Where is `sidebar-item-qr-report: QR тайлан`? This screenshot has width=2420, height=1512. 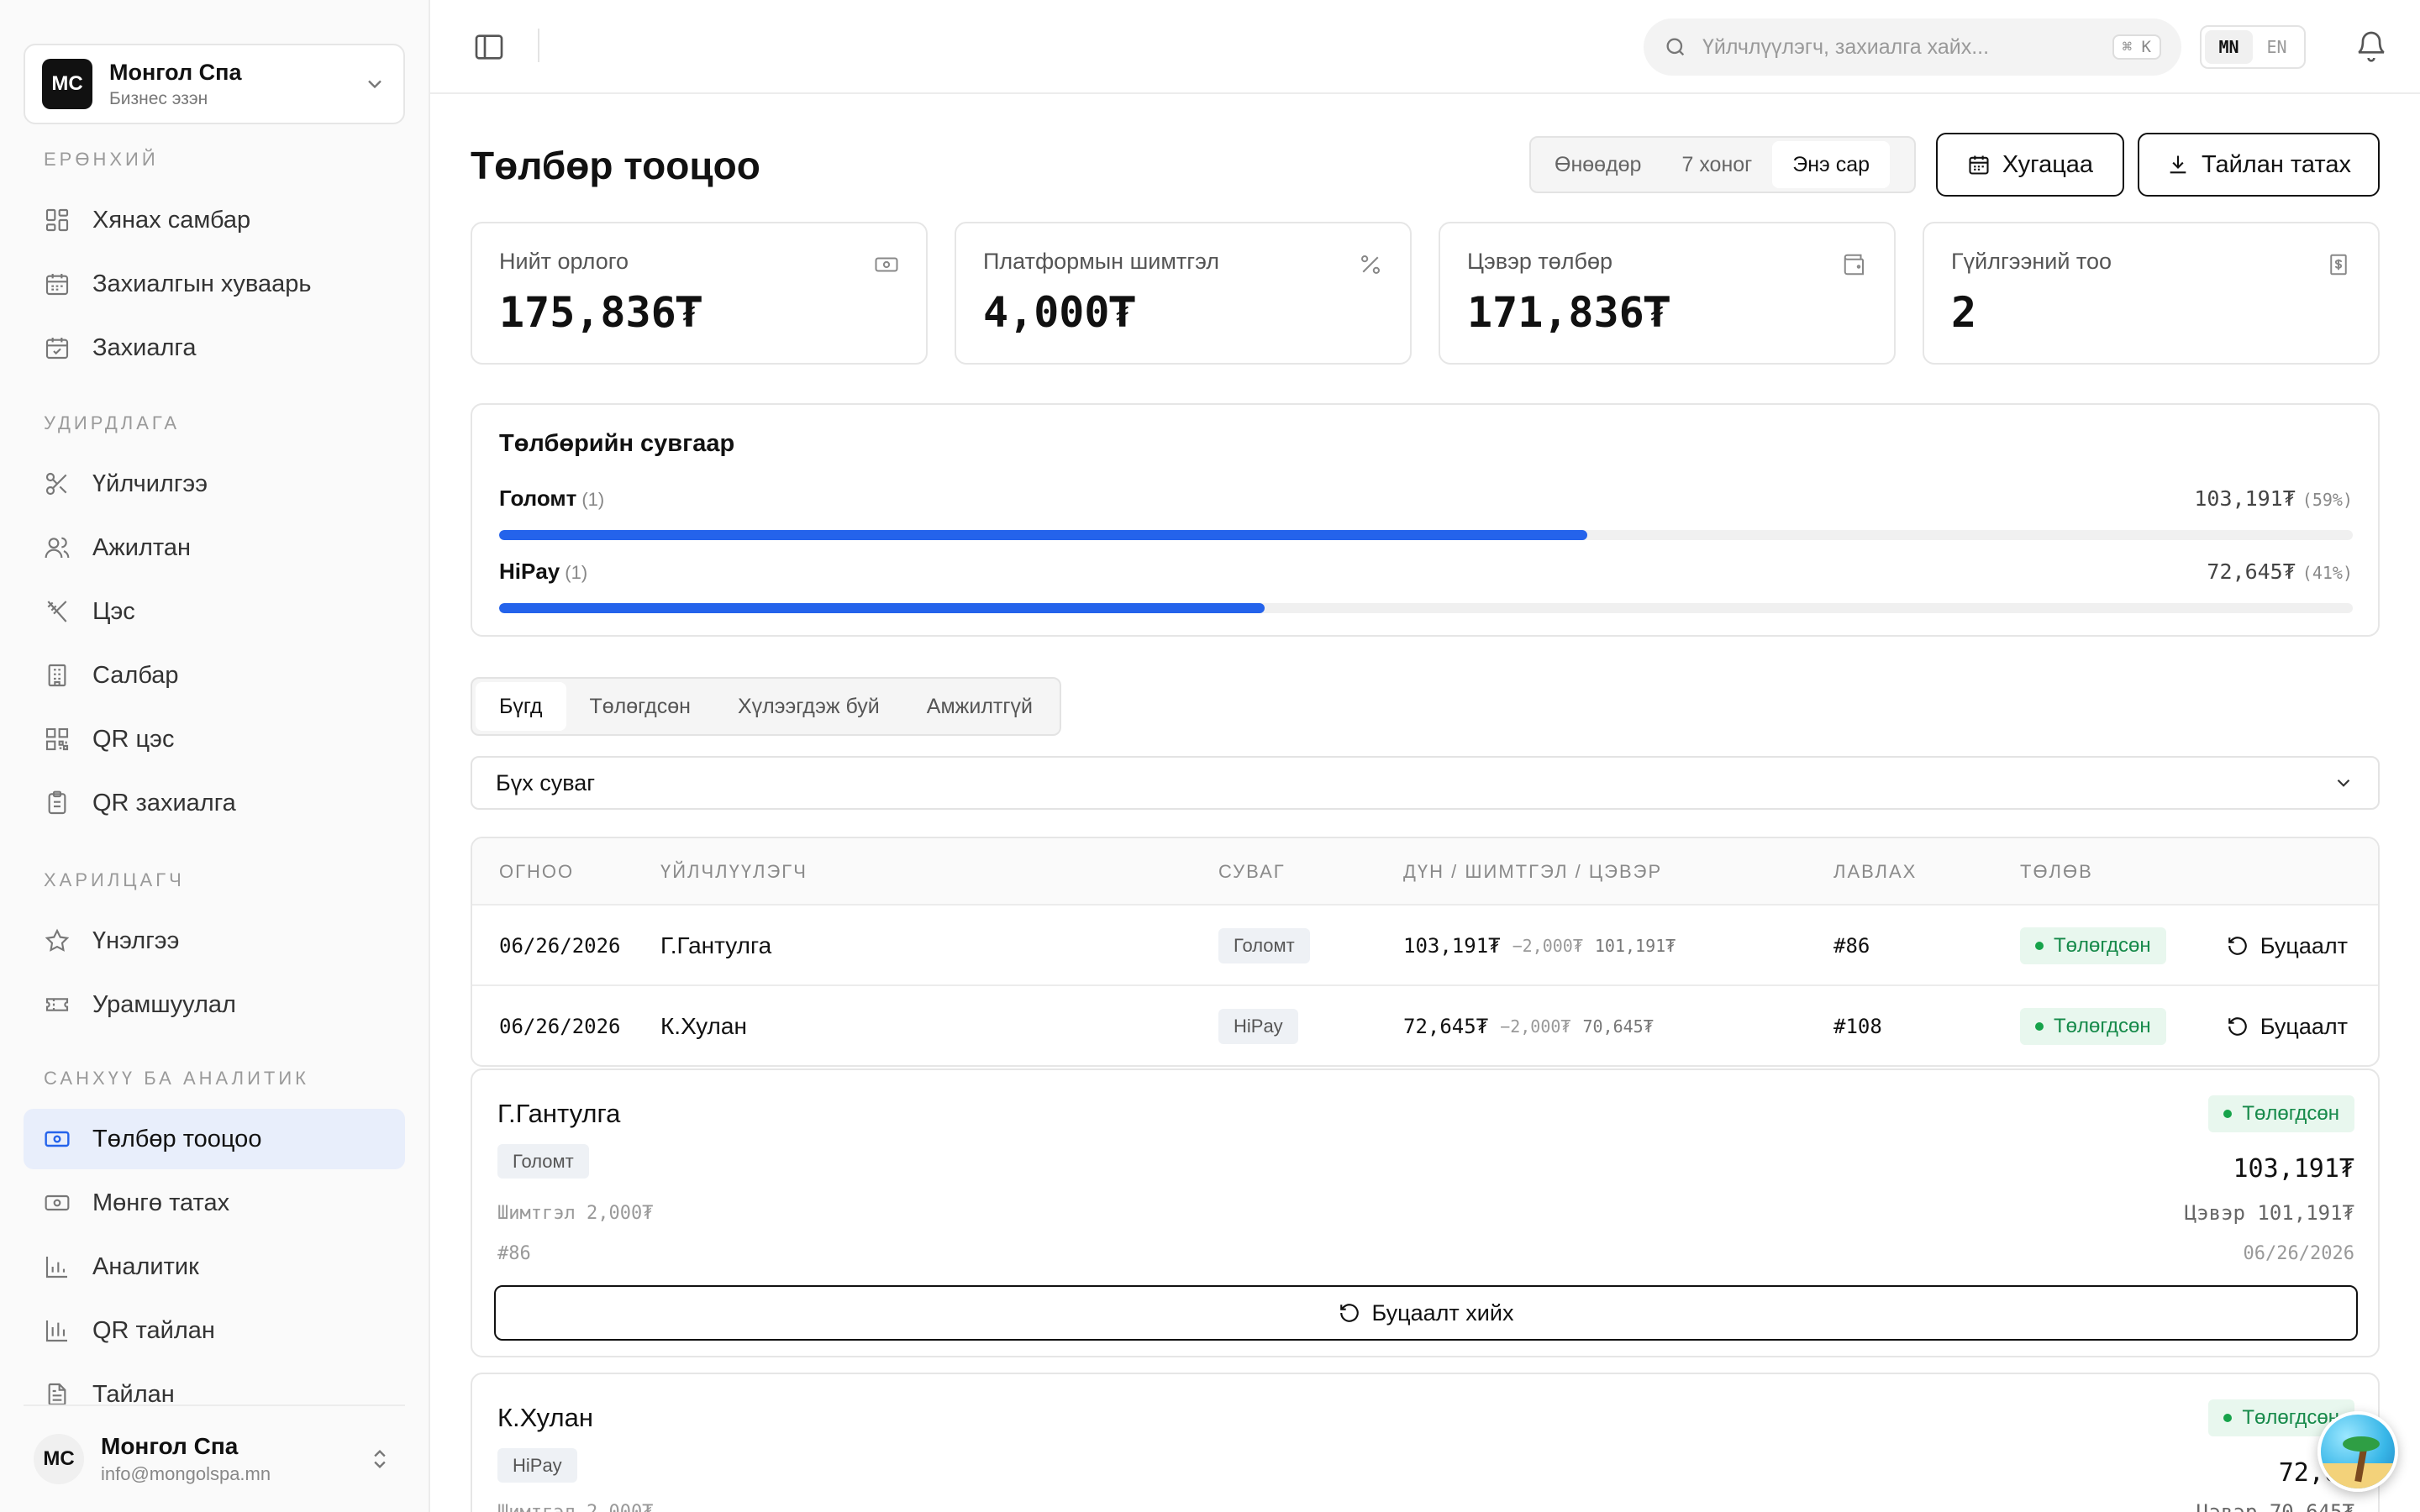
sidebar-item-qr-report: QR тайлан is located at coordinates (214, 1330).